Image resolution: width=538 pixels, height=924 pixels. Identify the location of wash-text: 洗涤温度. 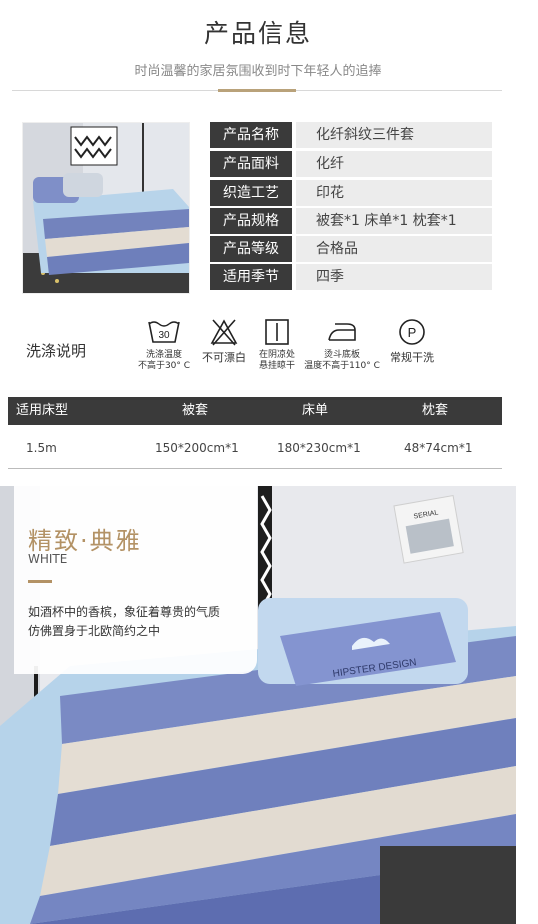
(163, 355).